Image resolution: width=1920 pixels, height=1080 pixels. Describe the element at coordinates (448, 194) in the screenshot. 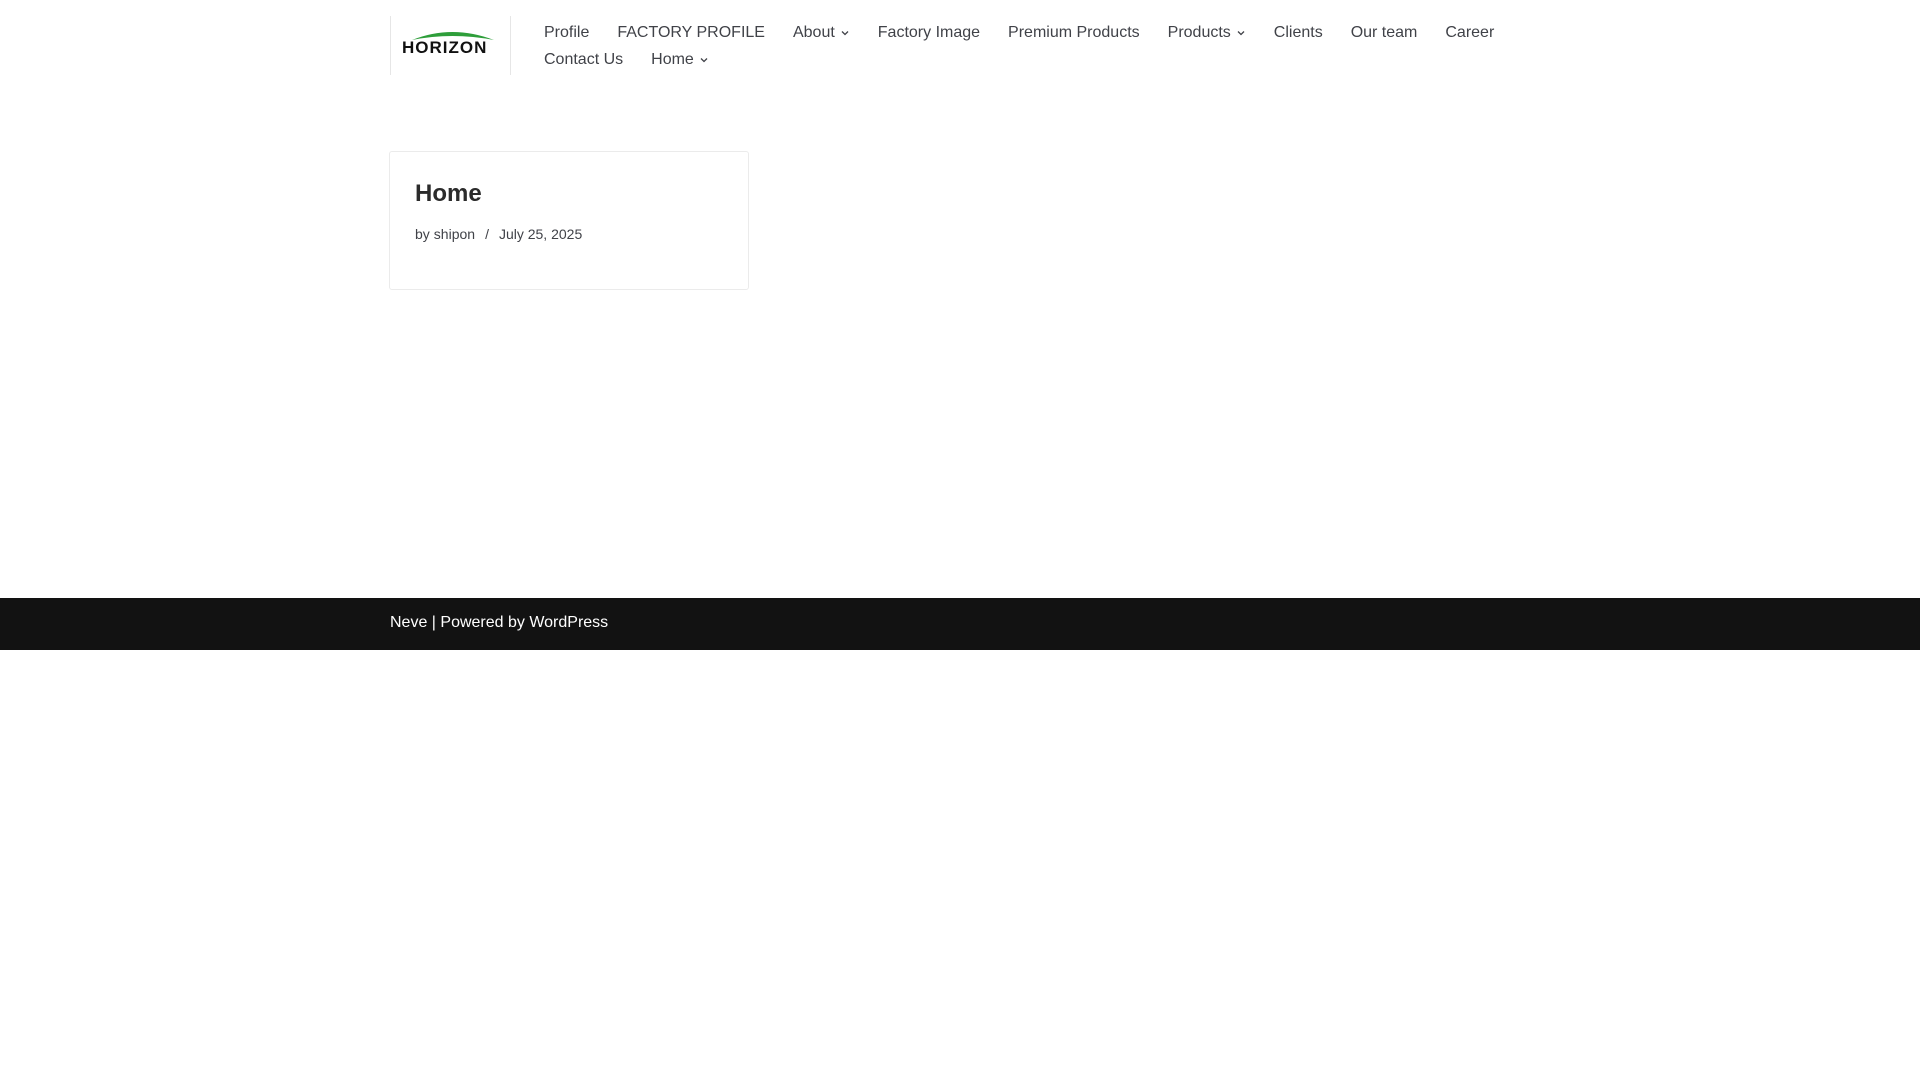

I see `post-title-link: Home` at that location.